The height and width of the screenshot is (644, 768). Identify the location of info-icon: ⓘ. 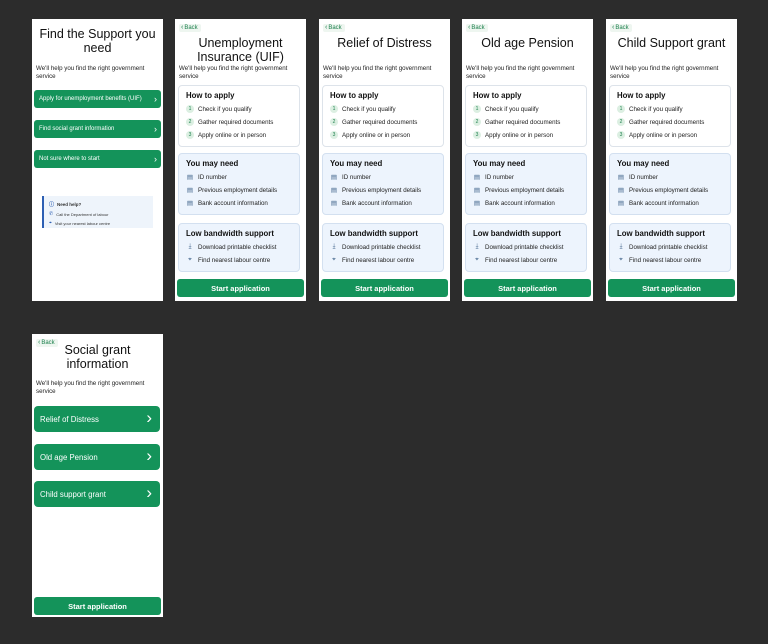
(52, 205).